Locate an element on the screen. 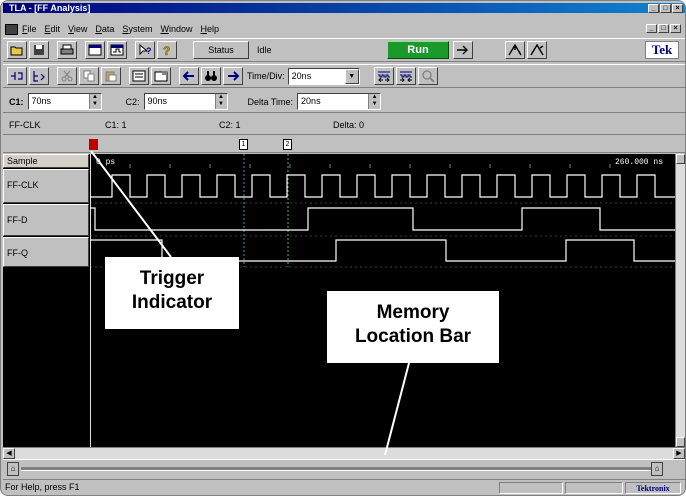 This screenshot has width=686, height=496. trigger-window-icon is located at coordinates (117, 50).